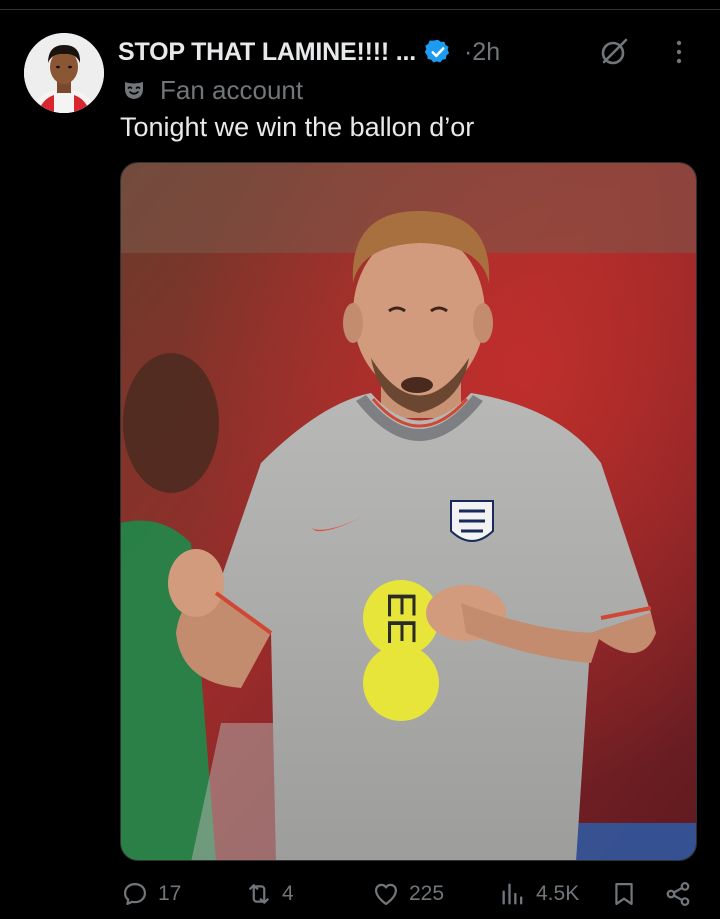 This screenshot has height=919, width=720. Describe the element at coordinates (259, 894) in the screenshot. I see `repost-icon` at that location.